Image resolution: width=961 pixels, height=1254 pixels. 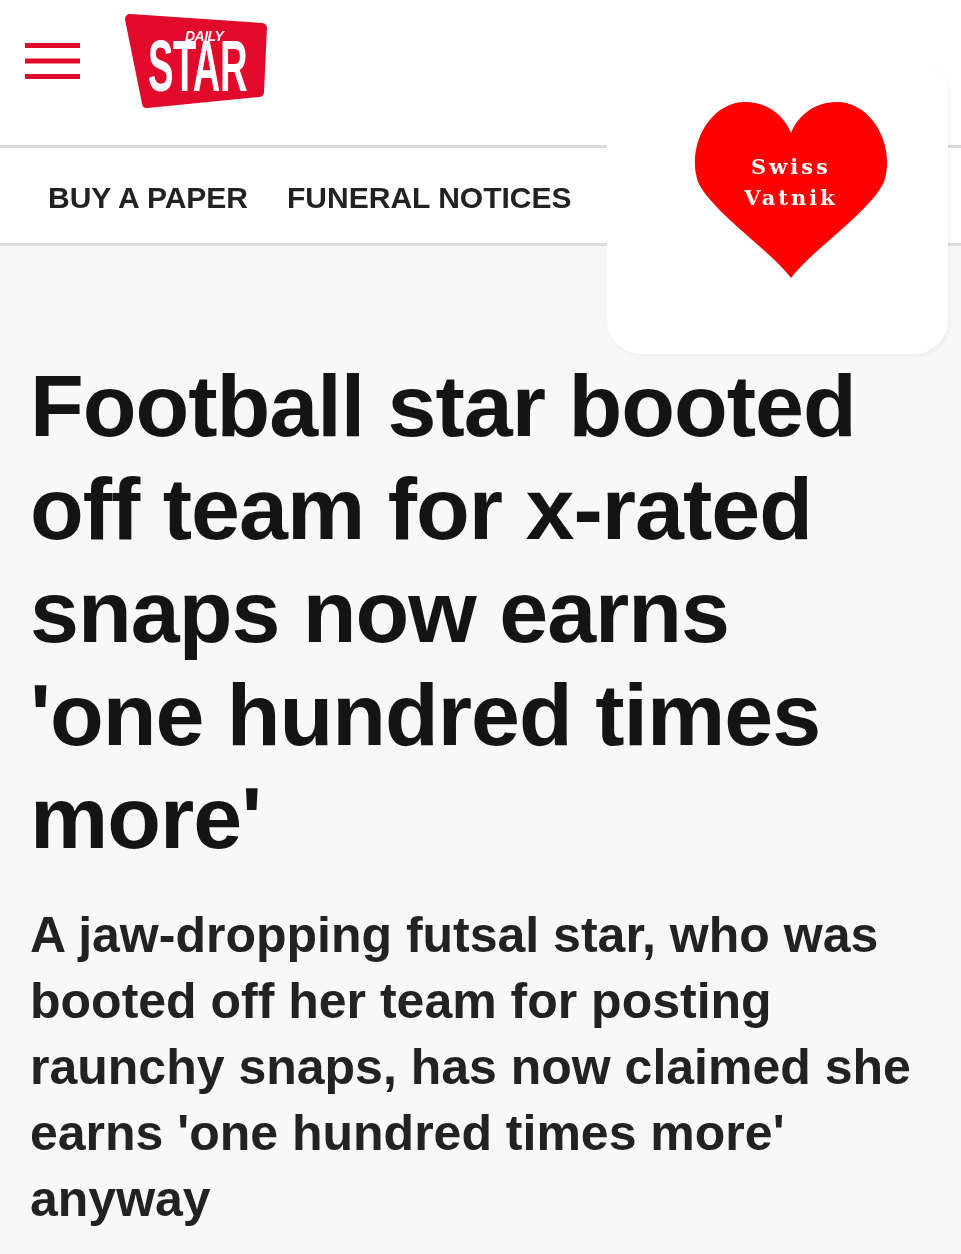 What do you see at coordinates (148, 195) in the screenshot?
I see `nav-link: BUY A PAPER` at bounding box center [148, 195].